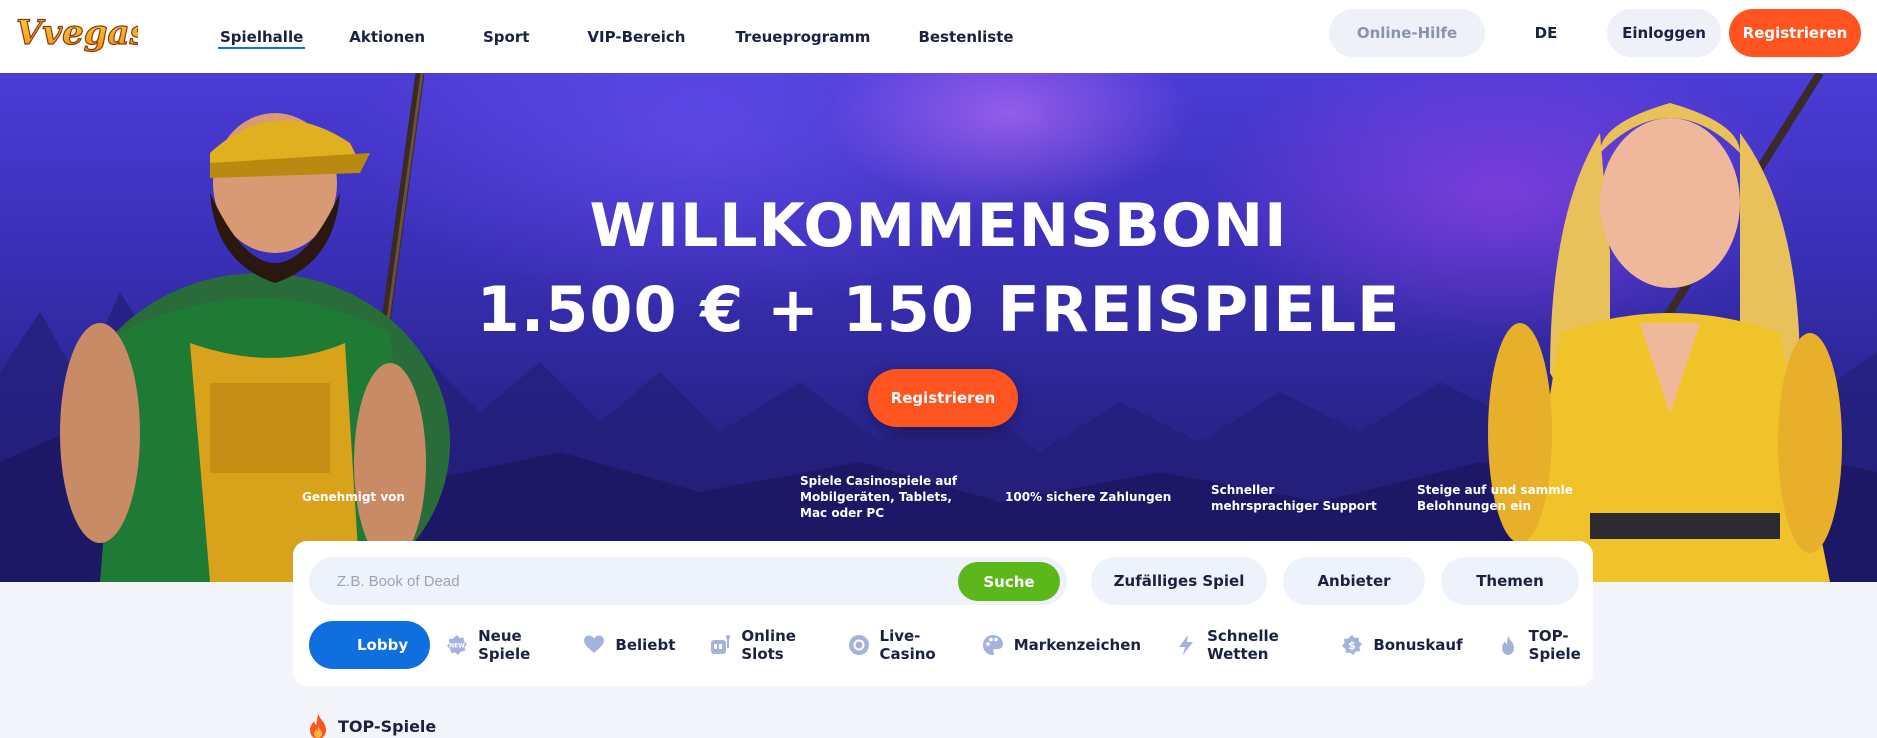 The width and height of the screenshot is (1877, 738). I want to click on themes-button: Themen, so click(1510, 581).